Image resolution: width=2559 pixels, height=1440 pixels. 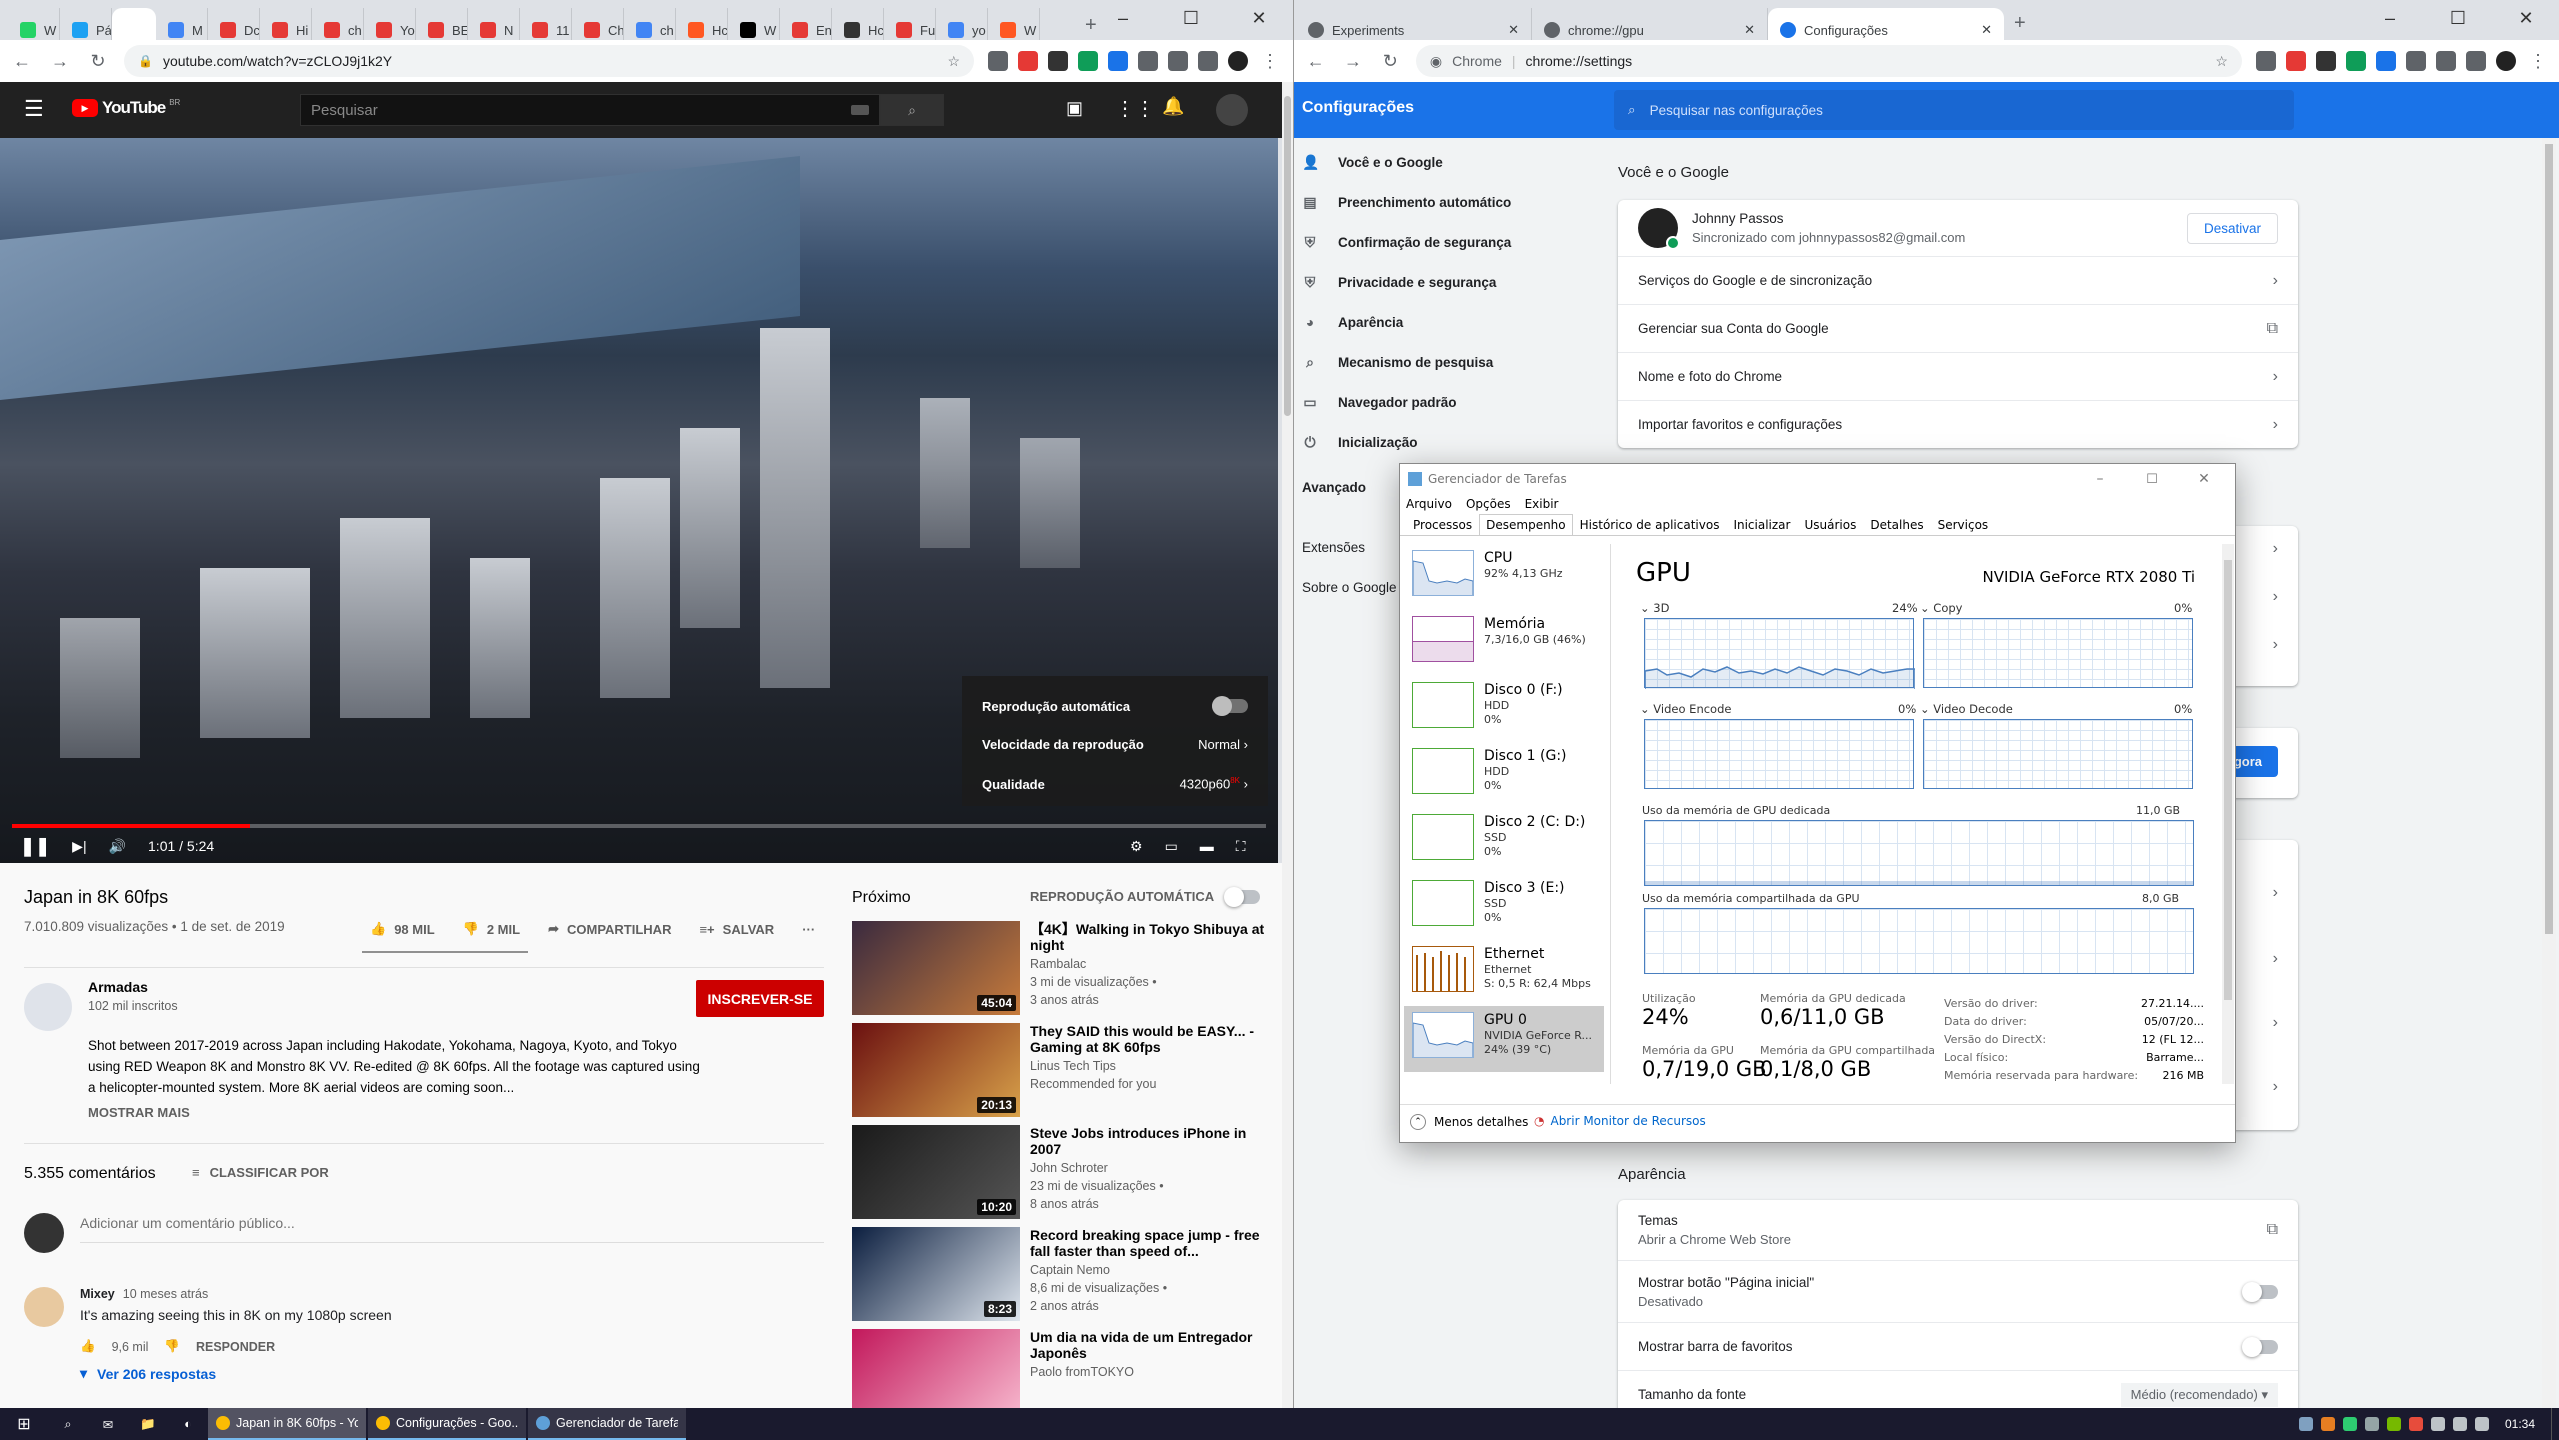 I want to click on home-button-toggle, so click(x=2260, y=1291).